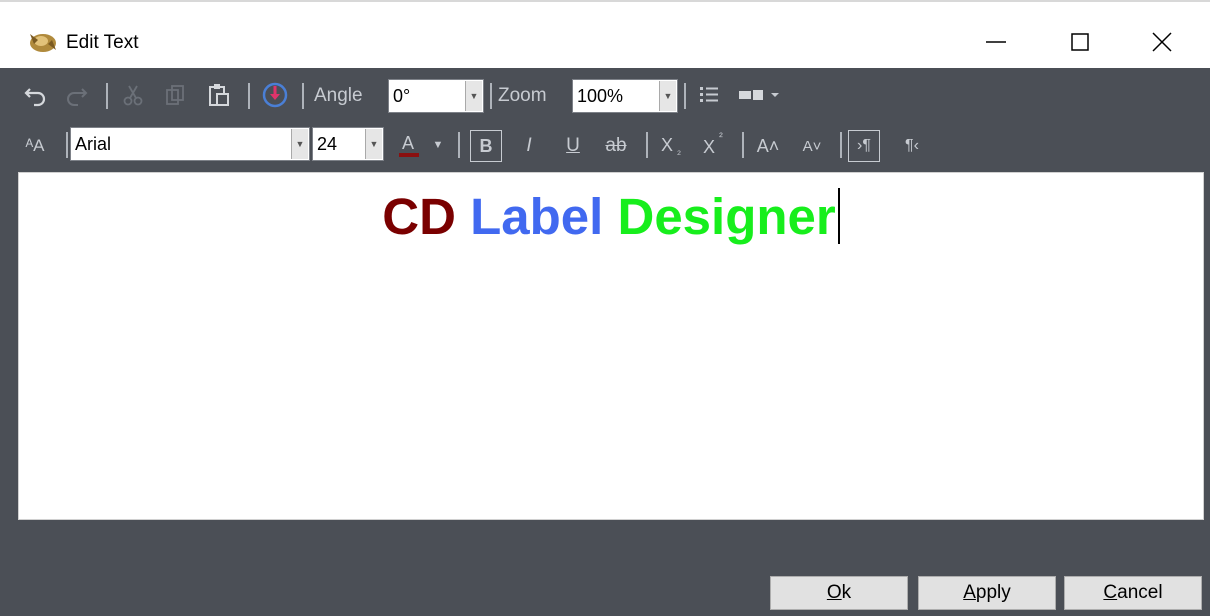  What do you see at coordinates (190, 144) in the screenshot?
I see `font-name-combo: Arial ▼` at bounding box center [190, 144].